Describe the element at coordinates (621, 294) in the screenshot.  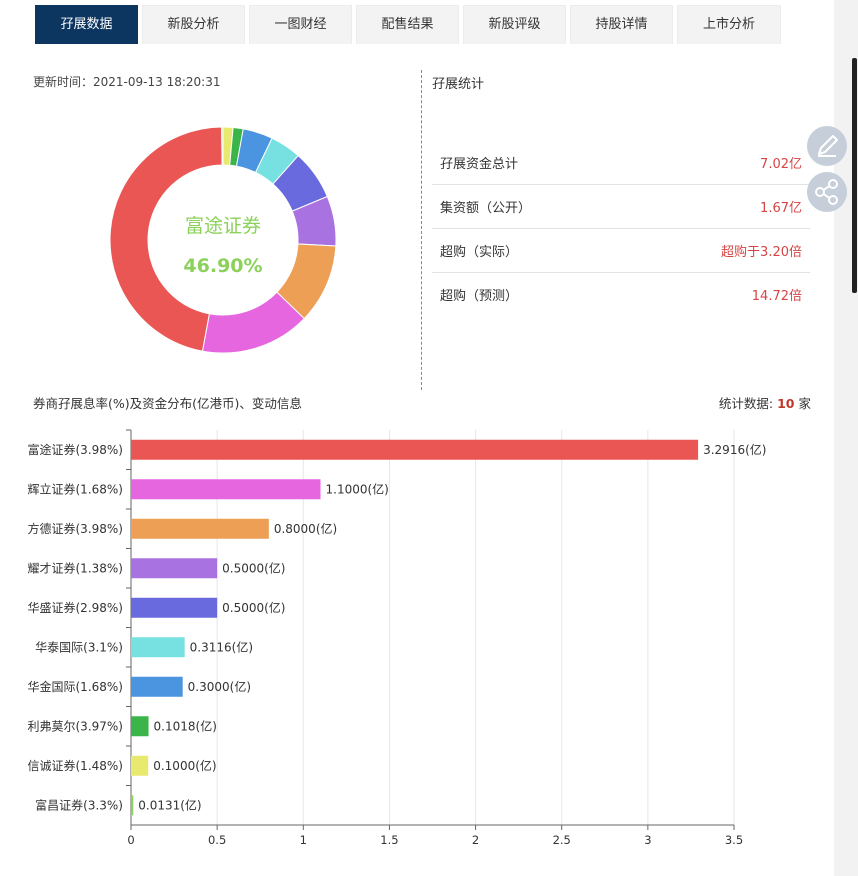
I see `stat-row-oversub-forecast: 超购（预测） 14.72倍` at that location.